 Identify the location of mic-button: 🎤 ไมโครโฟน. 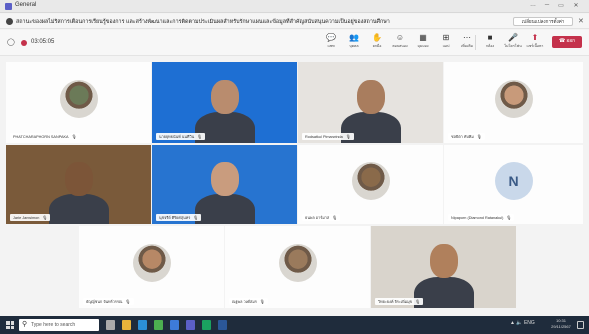
(513, 43).